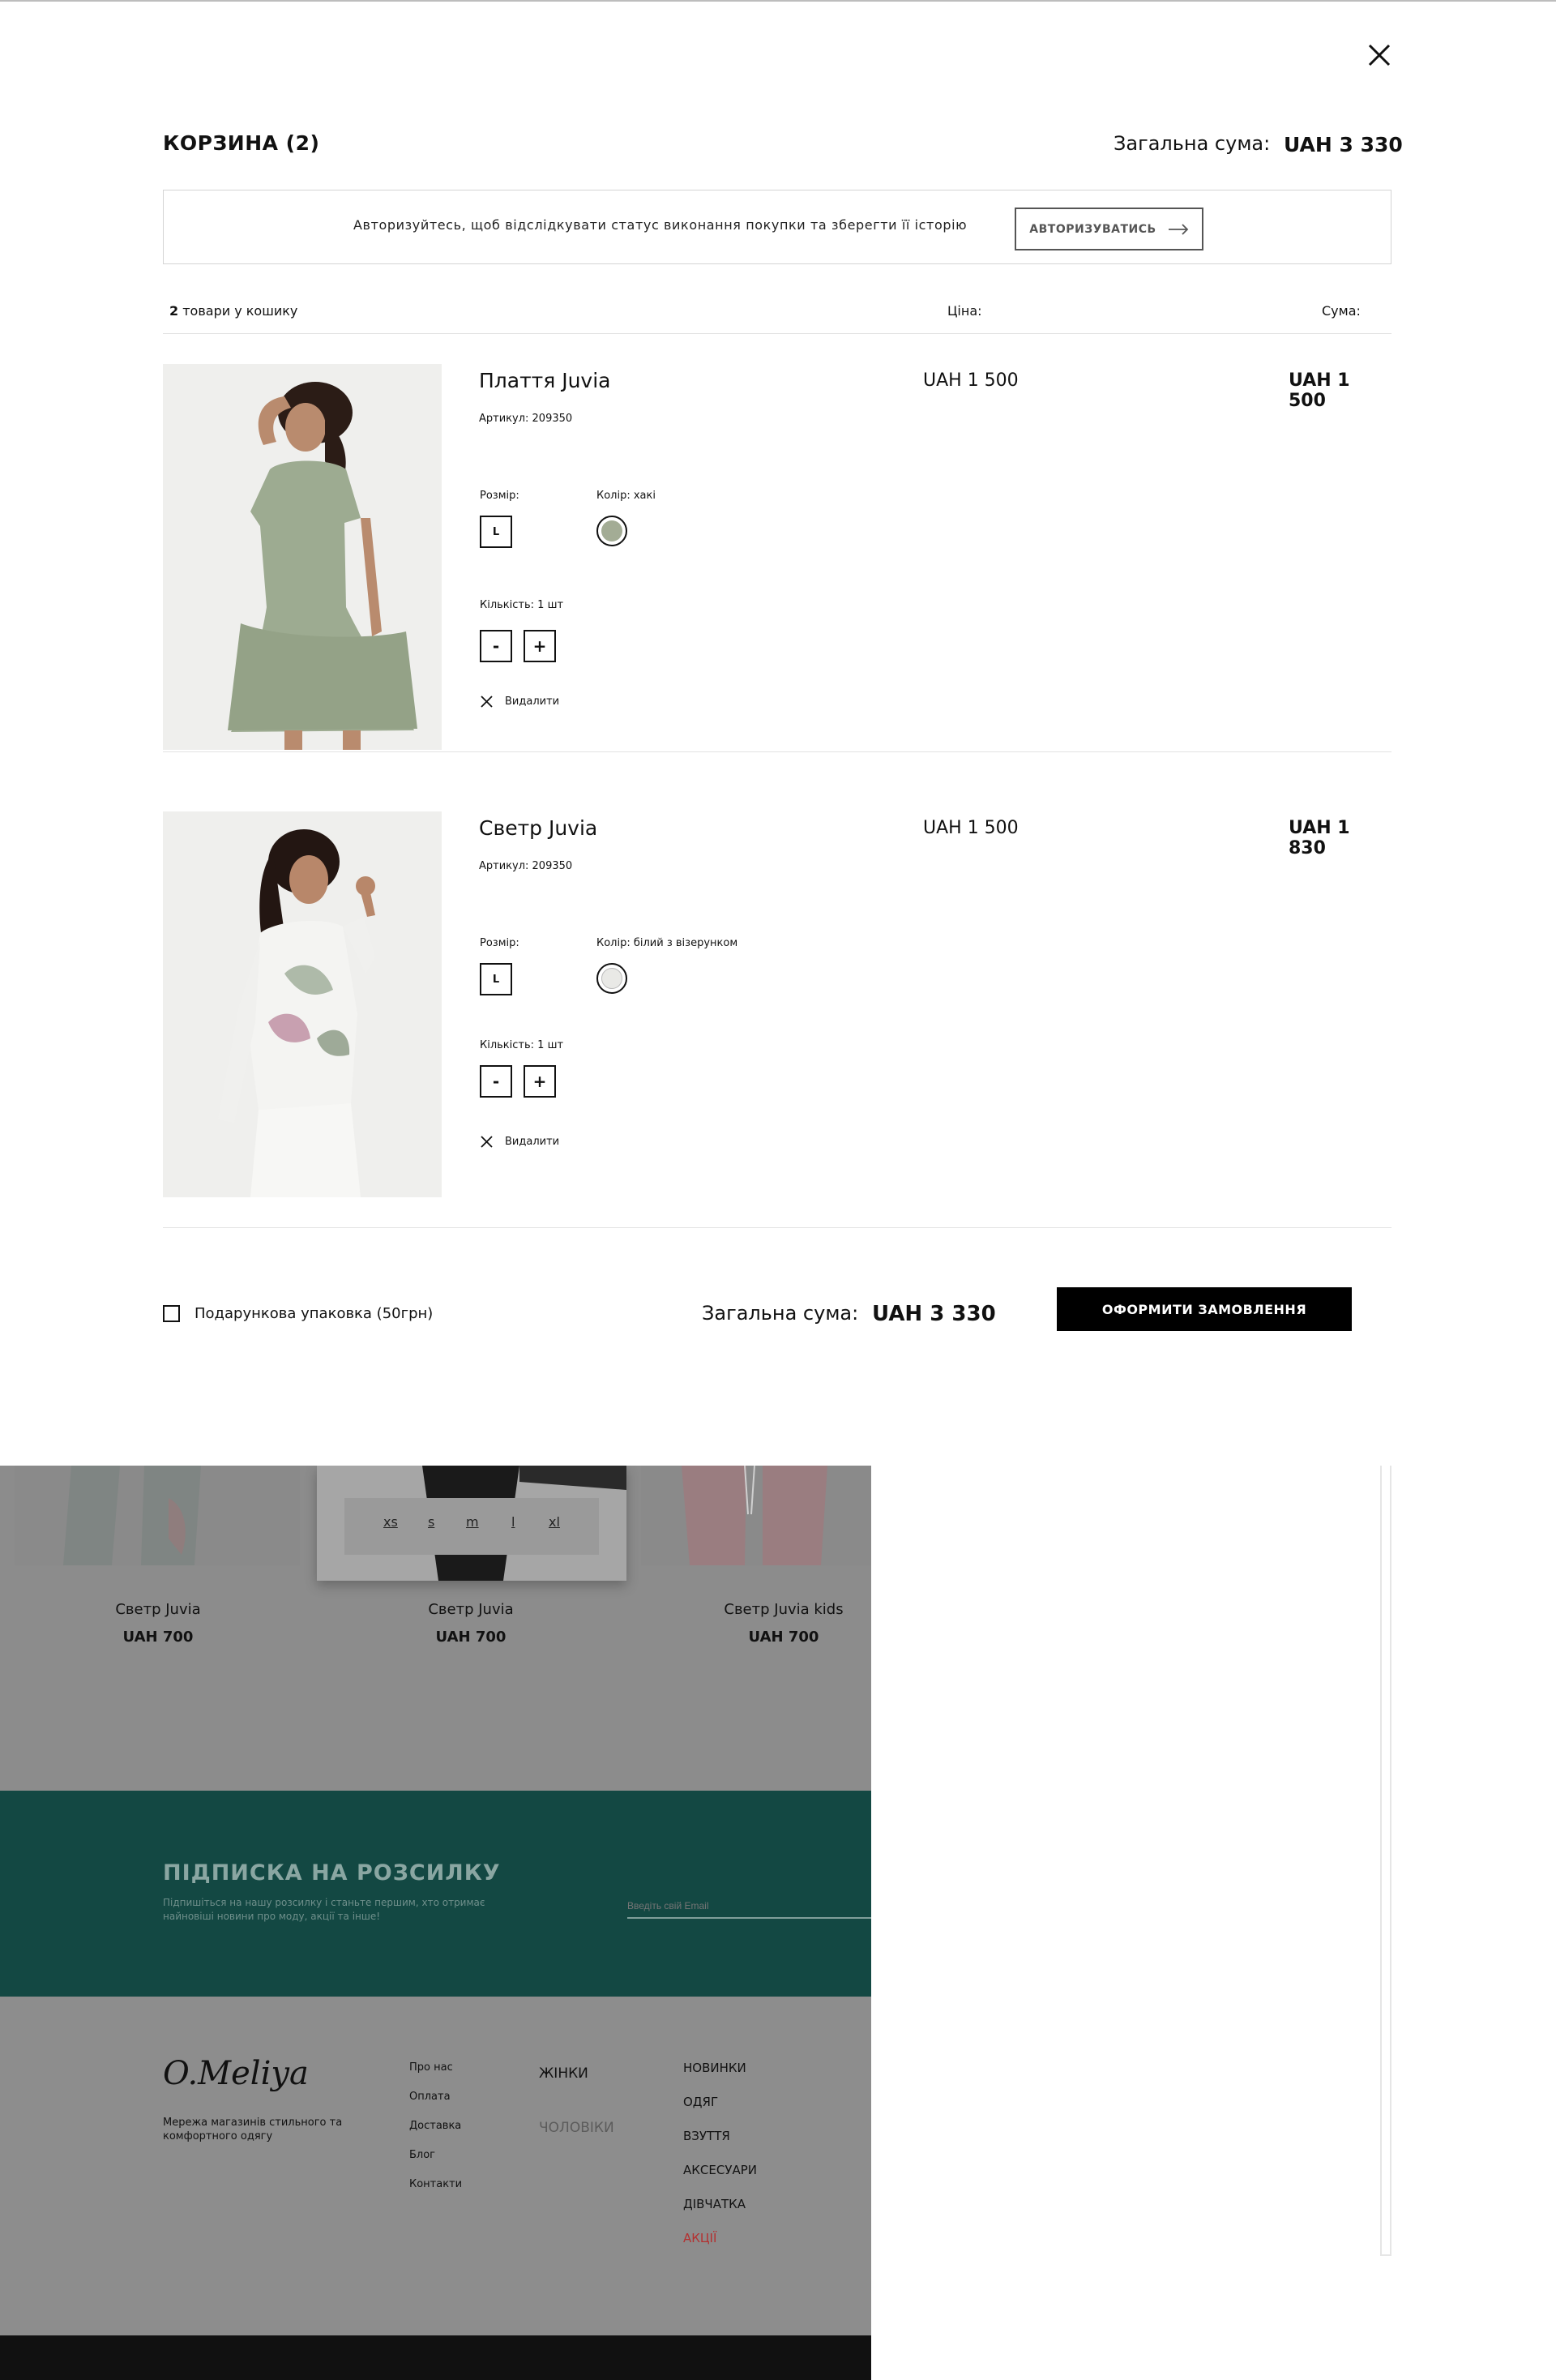 The image size is (1556, 2380). Describe the element at coordinates (332, 1873) in the screenshot. I see `newsletter-title: ПІДПИСКА НА РОЗСИЛКУ` at that location.